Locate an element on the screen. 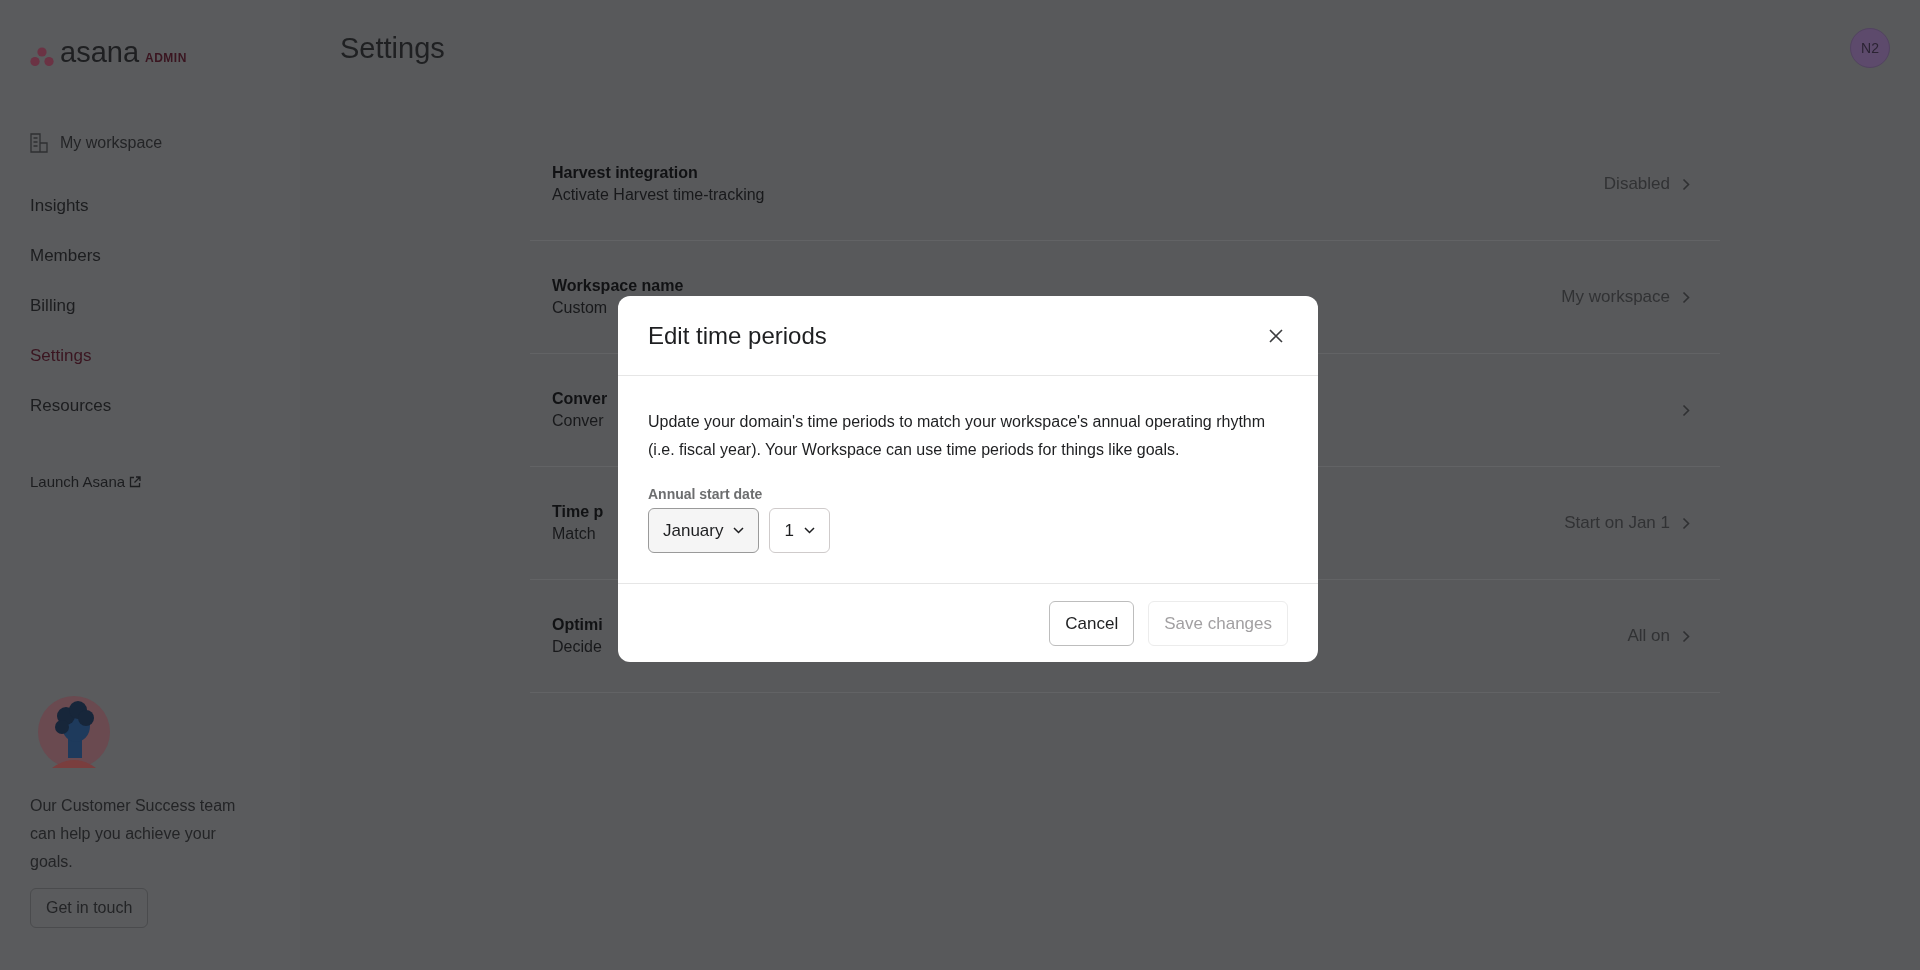 This screenshot has height=970, width=1920. row-title: Optimi is located at coordinates (577, 625).